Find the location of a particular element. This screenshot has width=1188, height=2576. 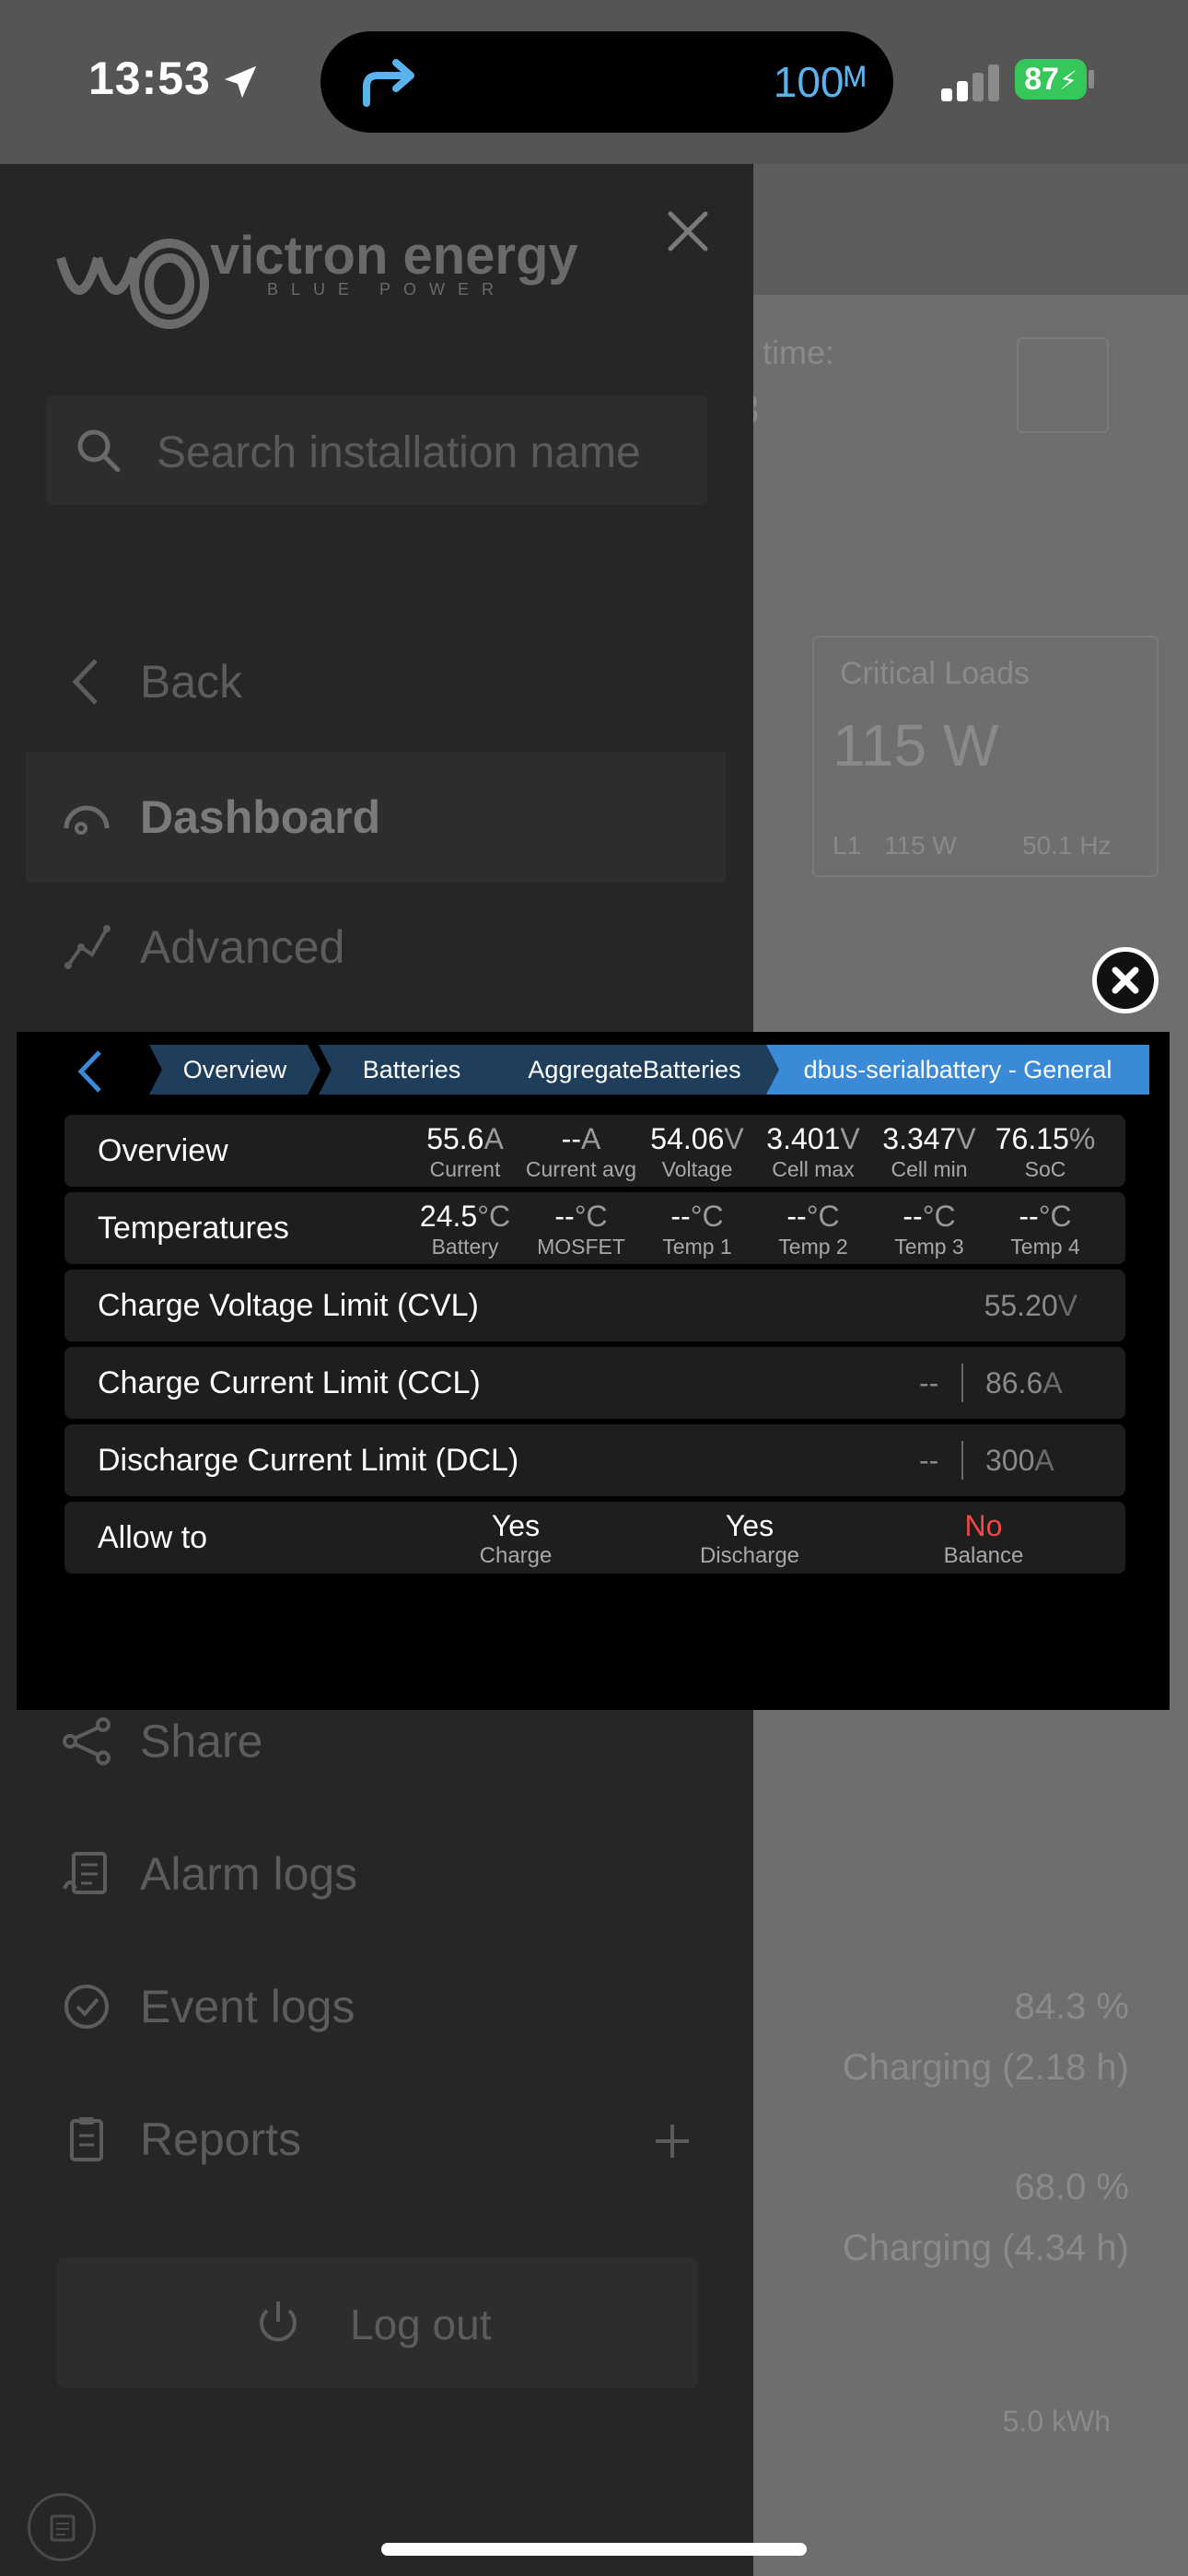

victron-logo-icon is located at coordinates (134, 283).